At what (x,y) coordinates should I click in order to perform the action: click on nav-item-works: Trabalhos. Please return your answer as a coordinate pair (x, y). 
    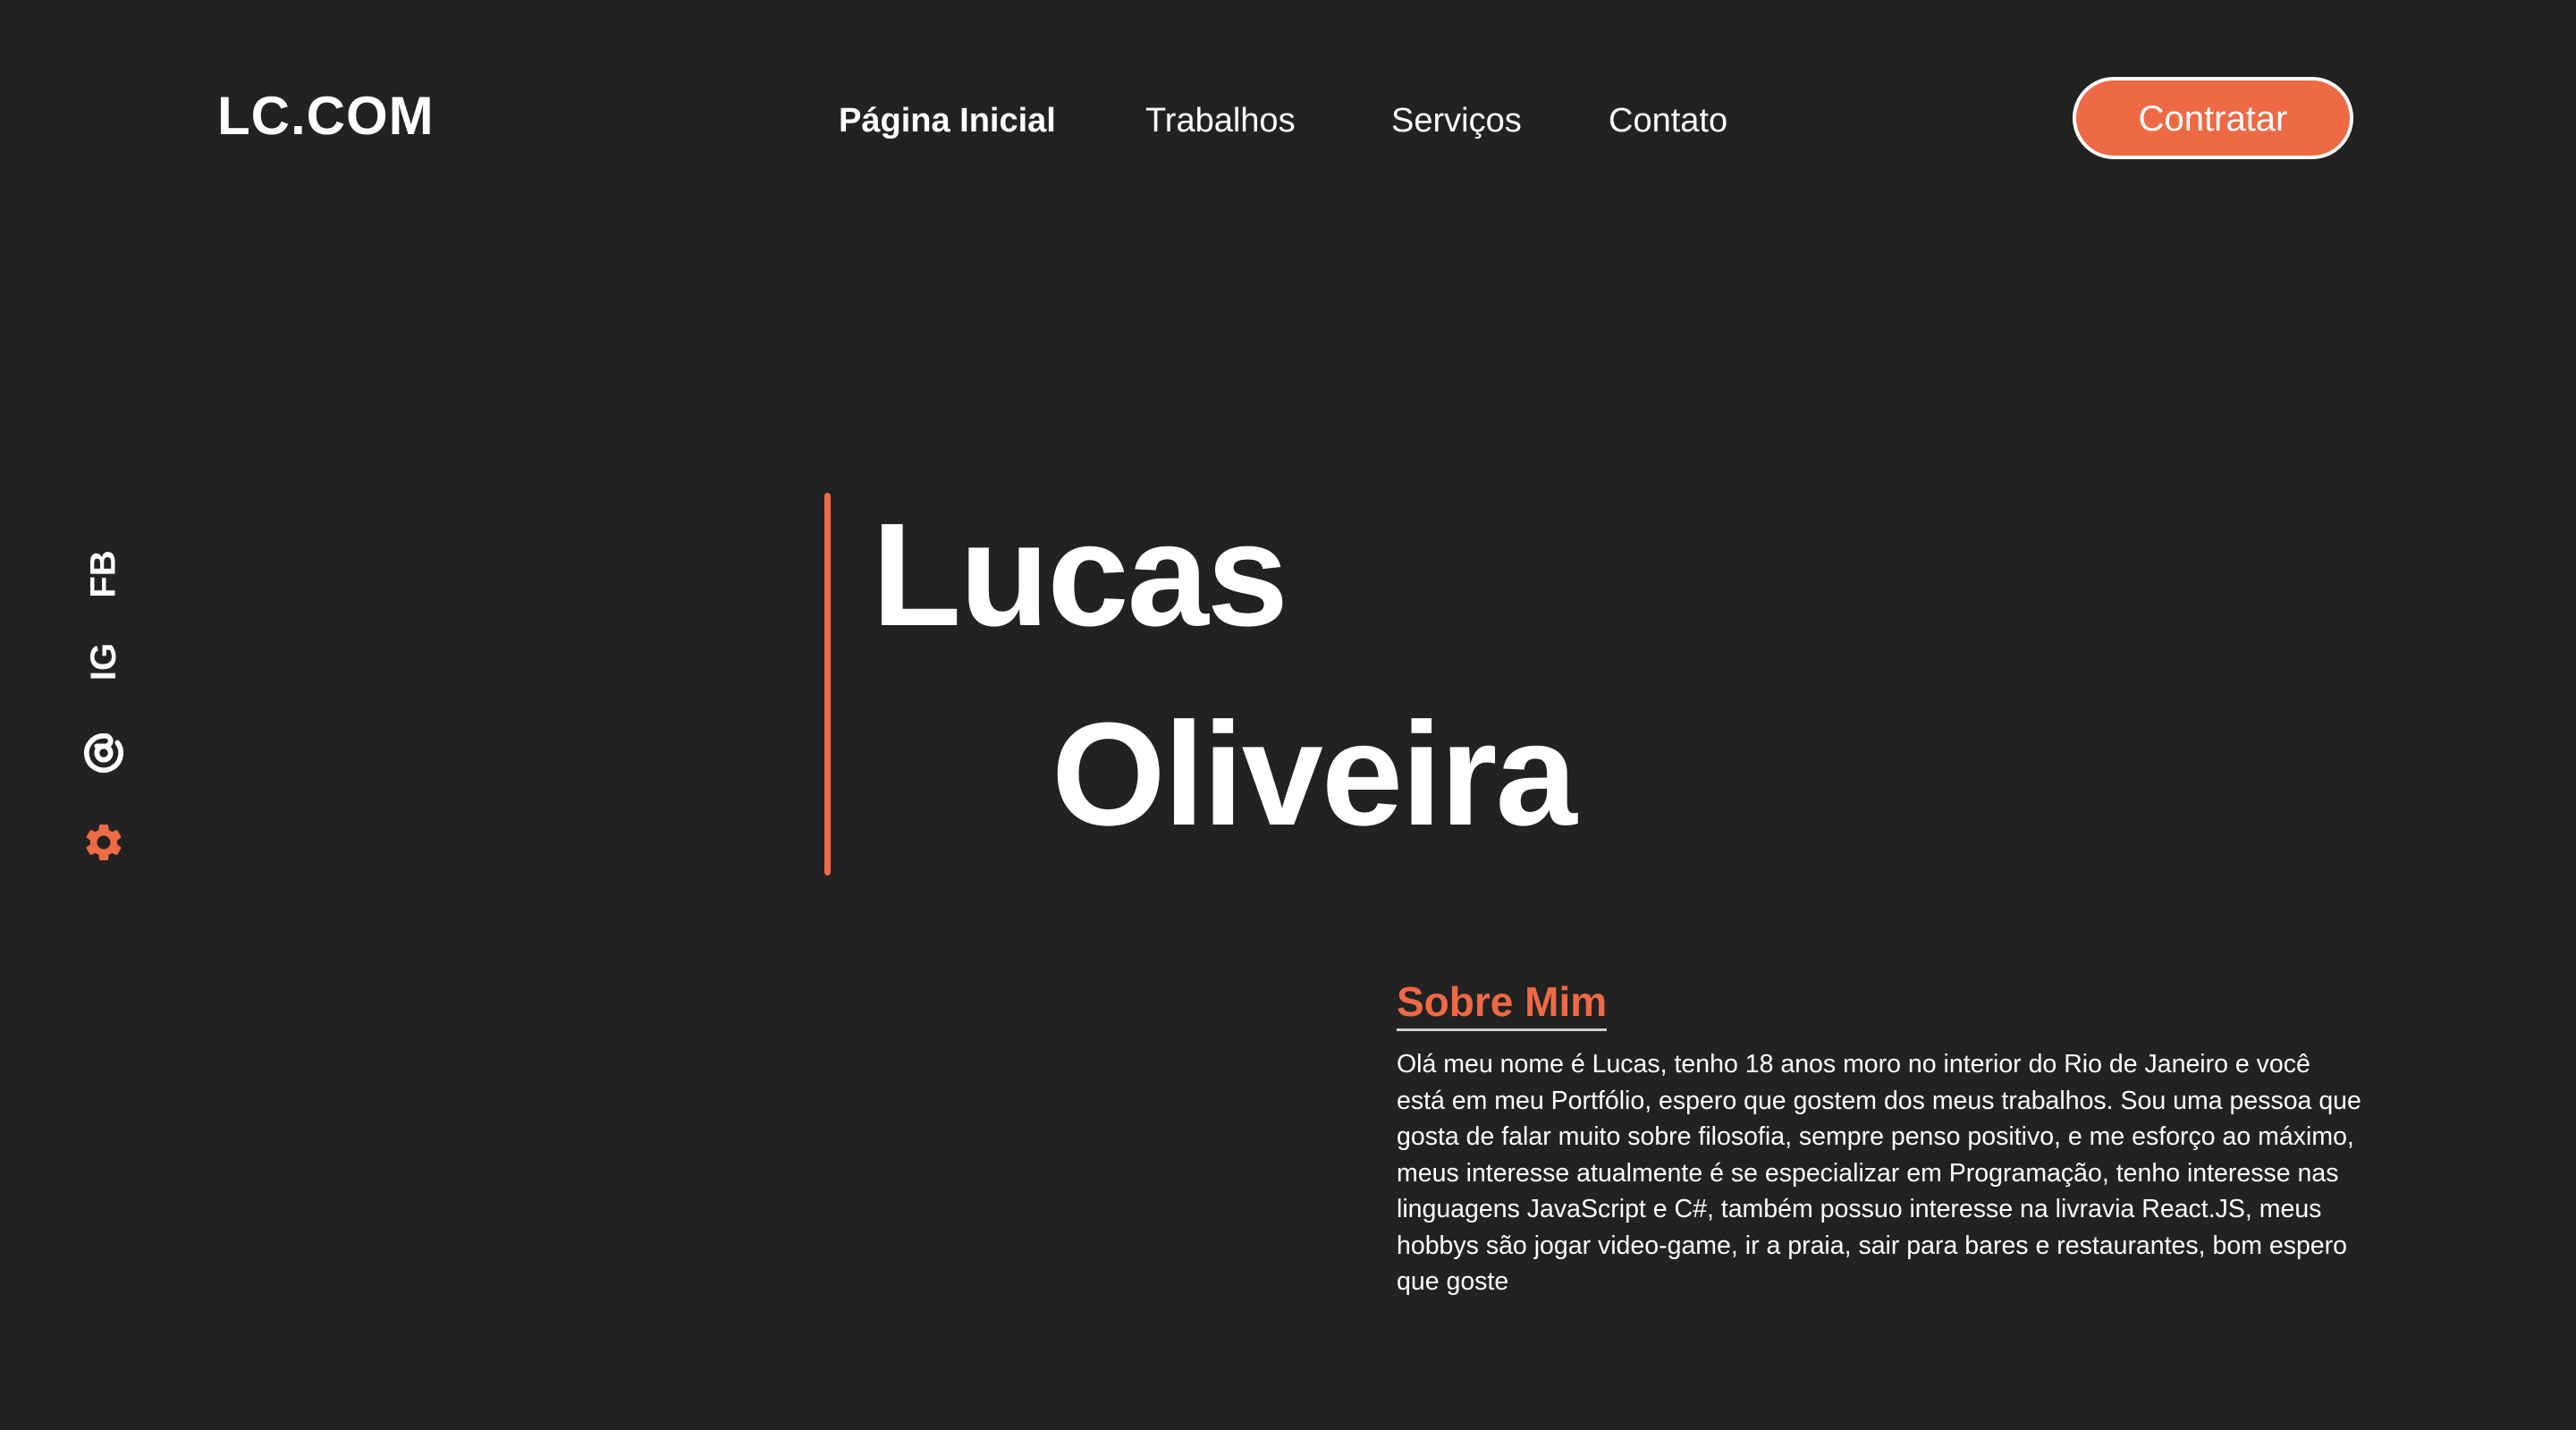
    Looking at the image, I should click on (1220, 120).